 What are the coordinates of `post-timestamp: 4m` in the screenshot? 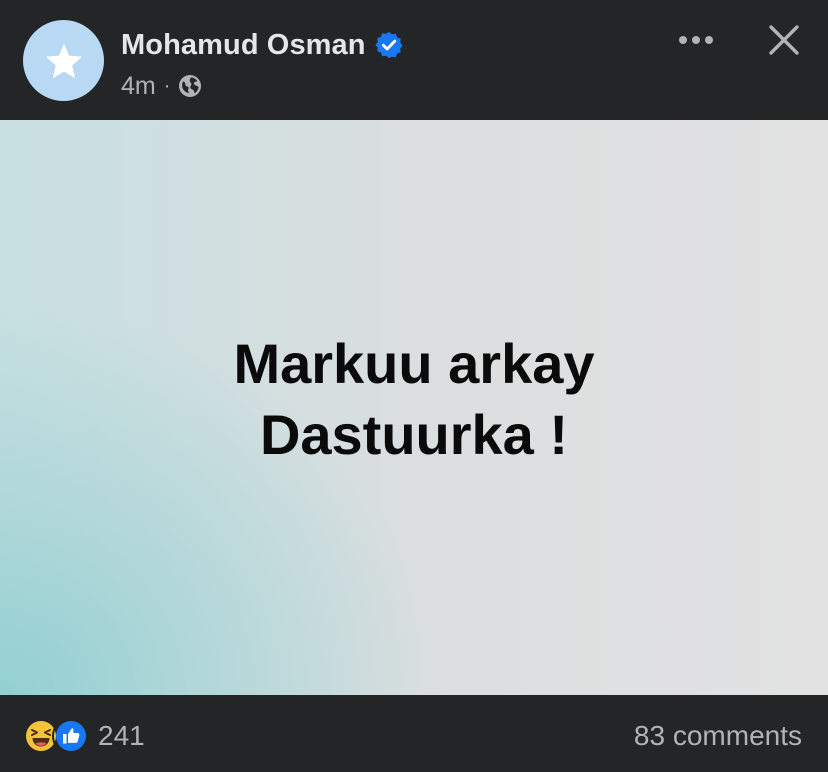 It's located at (138, 86).